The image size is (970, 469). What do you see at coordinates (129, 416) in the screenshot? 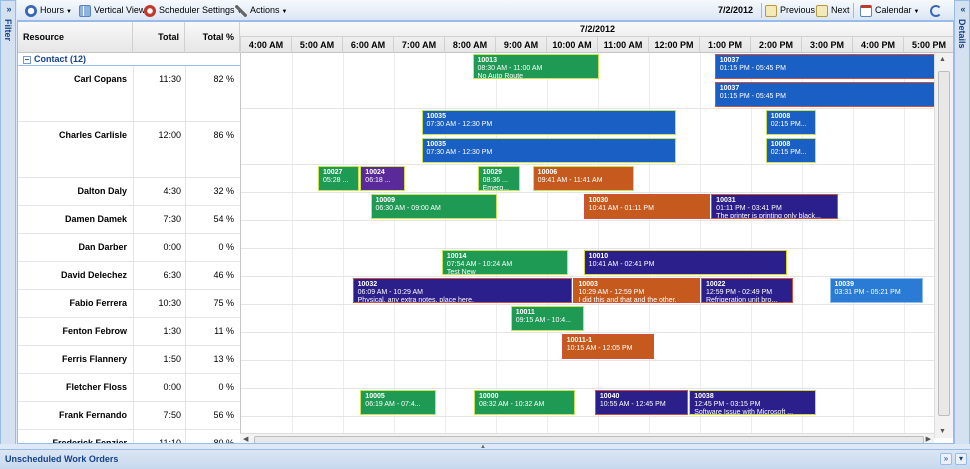
I see `resource-row: Frank Fernando 7:50 56 %` at bounding box center [129, 416].